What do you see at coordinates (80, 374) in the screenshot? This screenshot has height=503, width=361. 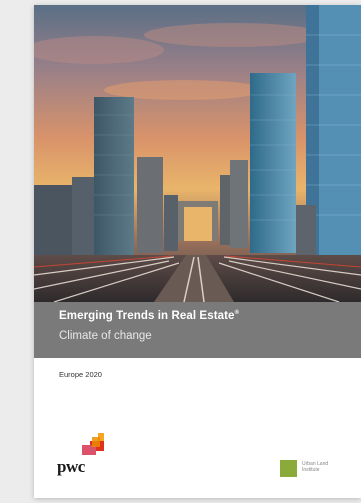 I see `edition-label: Europe 2020` at bounding box center [80, 374].